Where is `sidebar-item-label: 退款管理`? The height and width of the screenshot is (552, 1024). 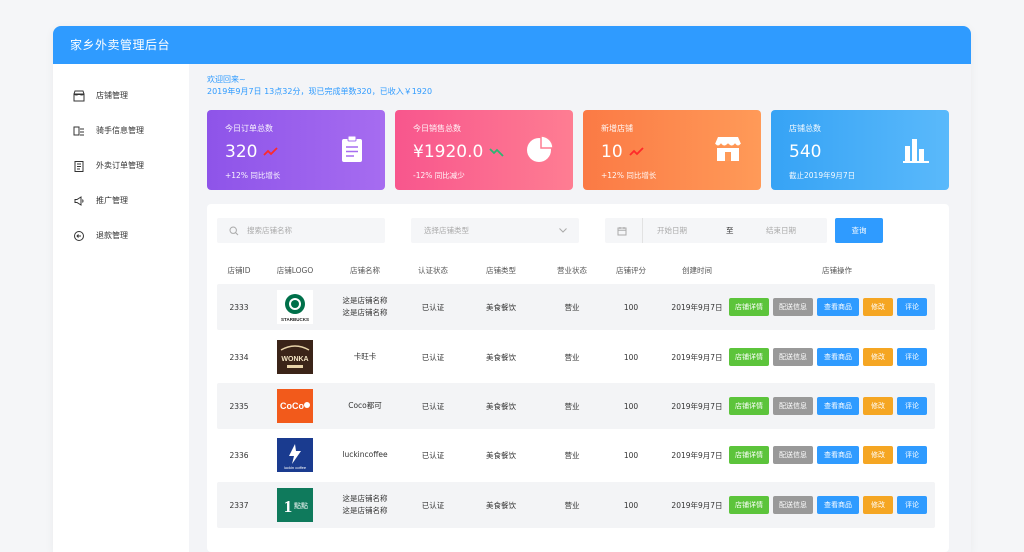
sidebar-item-label: 退款管理 is located at coordinates (112, 235).